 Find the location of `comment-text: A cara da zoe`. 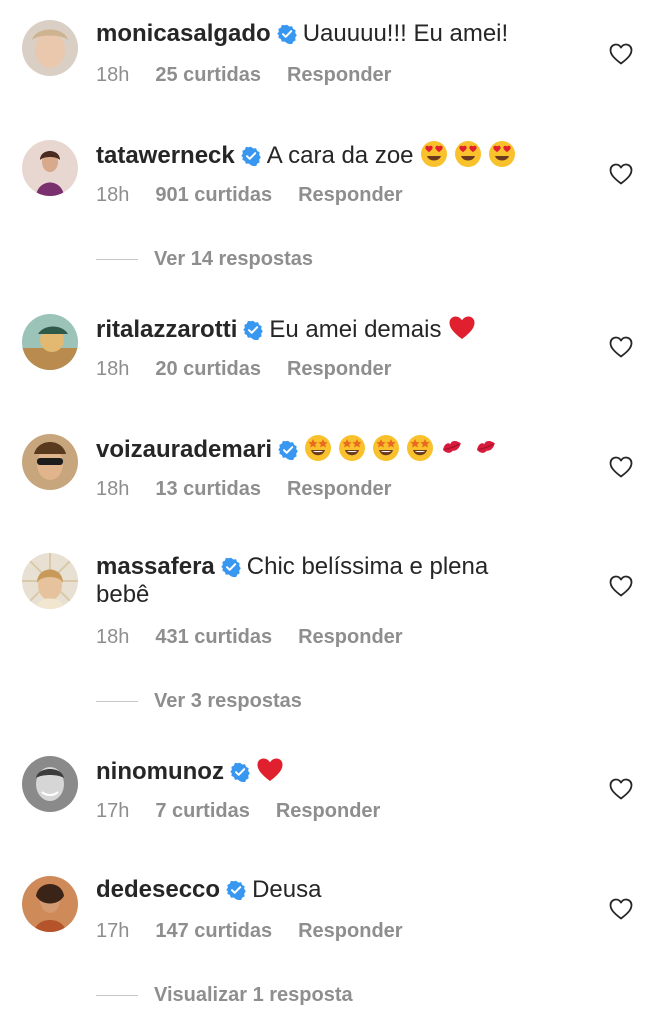

comment-text: A cara da zoe is located at coordinates (340, 155).